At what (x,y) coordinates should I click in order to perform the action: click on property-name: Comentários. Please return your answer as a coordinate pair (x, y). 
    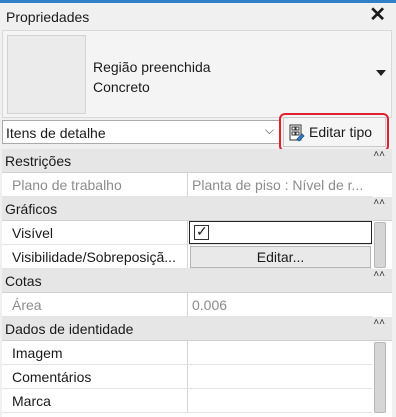
    Looking at the image, I should click on (95, 376).